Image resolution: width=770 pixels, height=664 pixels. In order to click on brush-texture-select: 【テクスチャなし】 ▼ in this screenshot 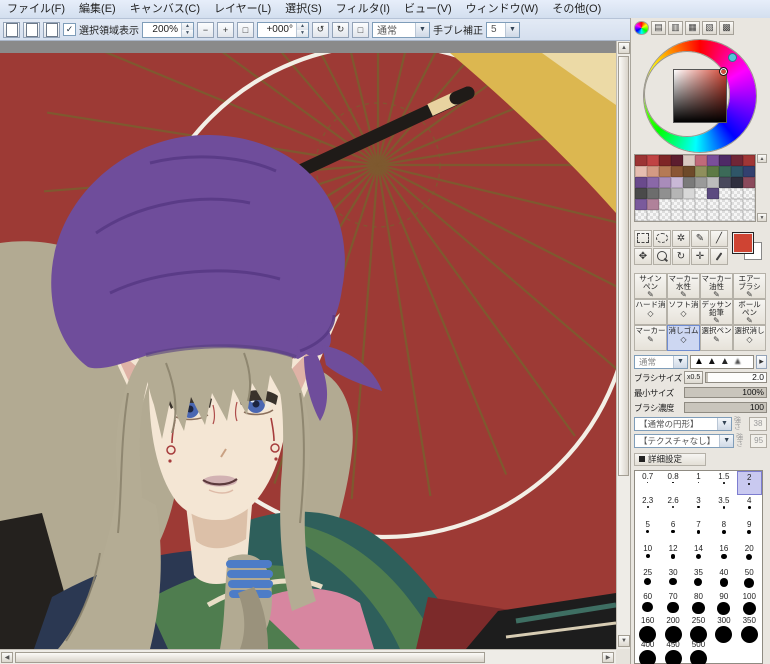, I will do `click(684, 440)`.